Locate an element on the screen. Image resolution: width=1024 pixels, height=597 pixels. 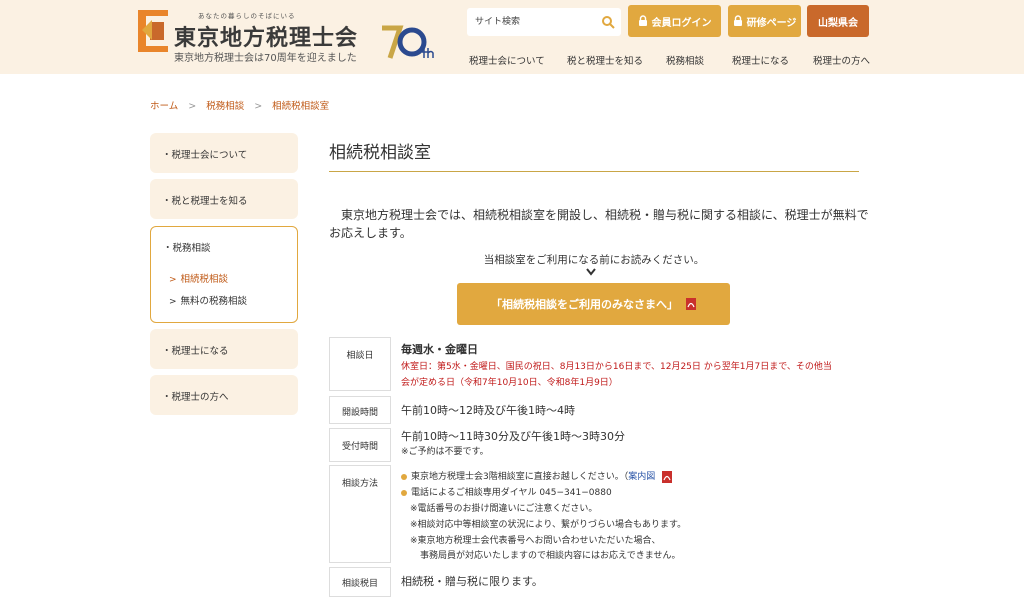
tax-subject: 相続税・贈与税に限ります。 is located at coordinates (472, 581).